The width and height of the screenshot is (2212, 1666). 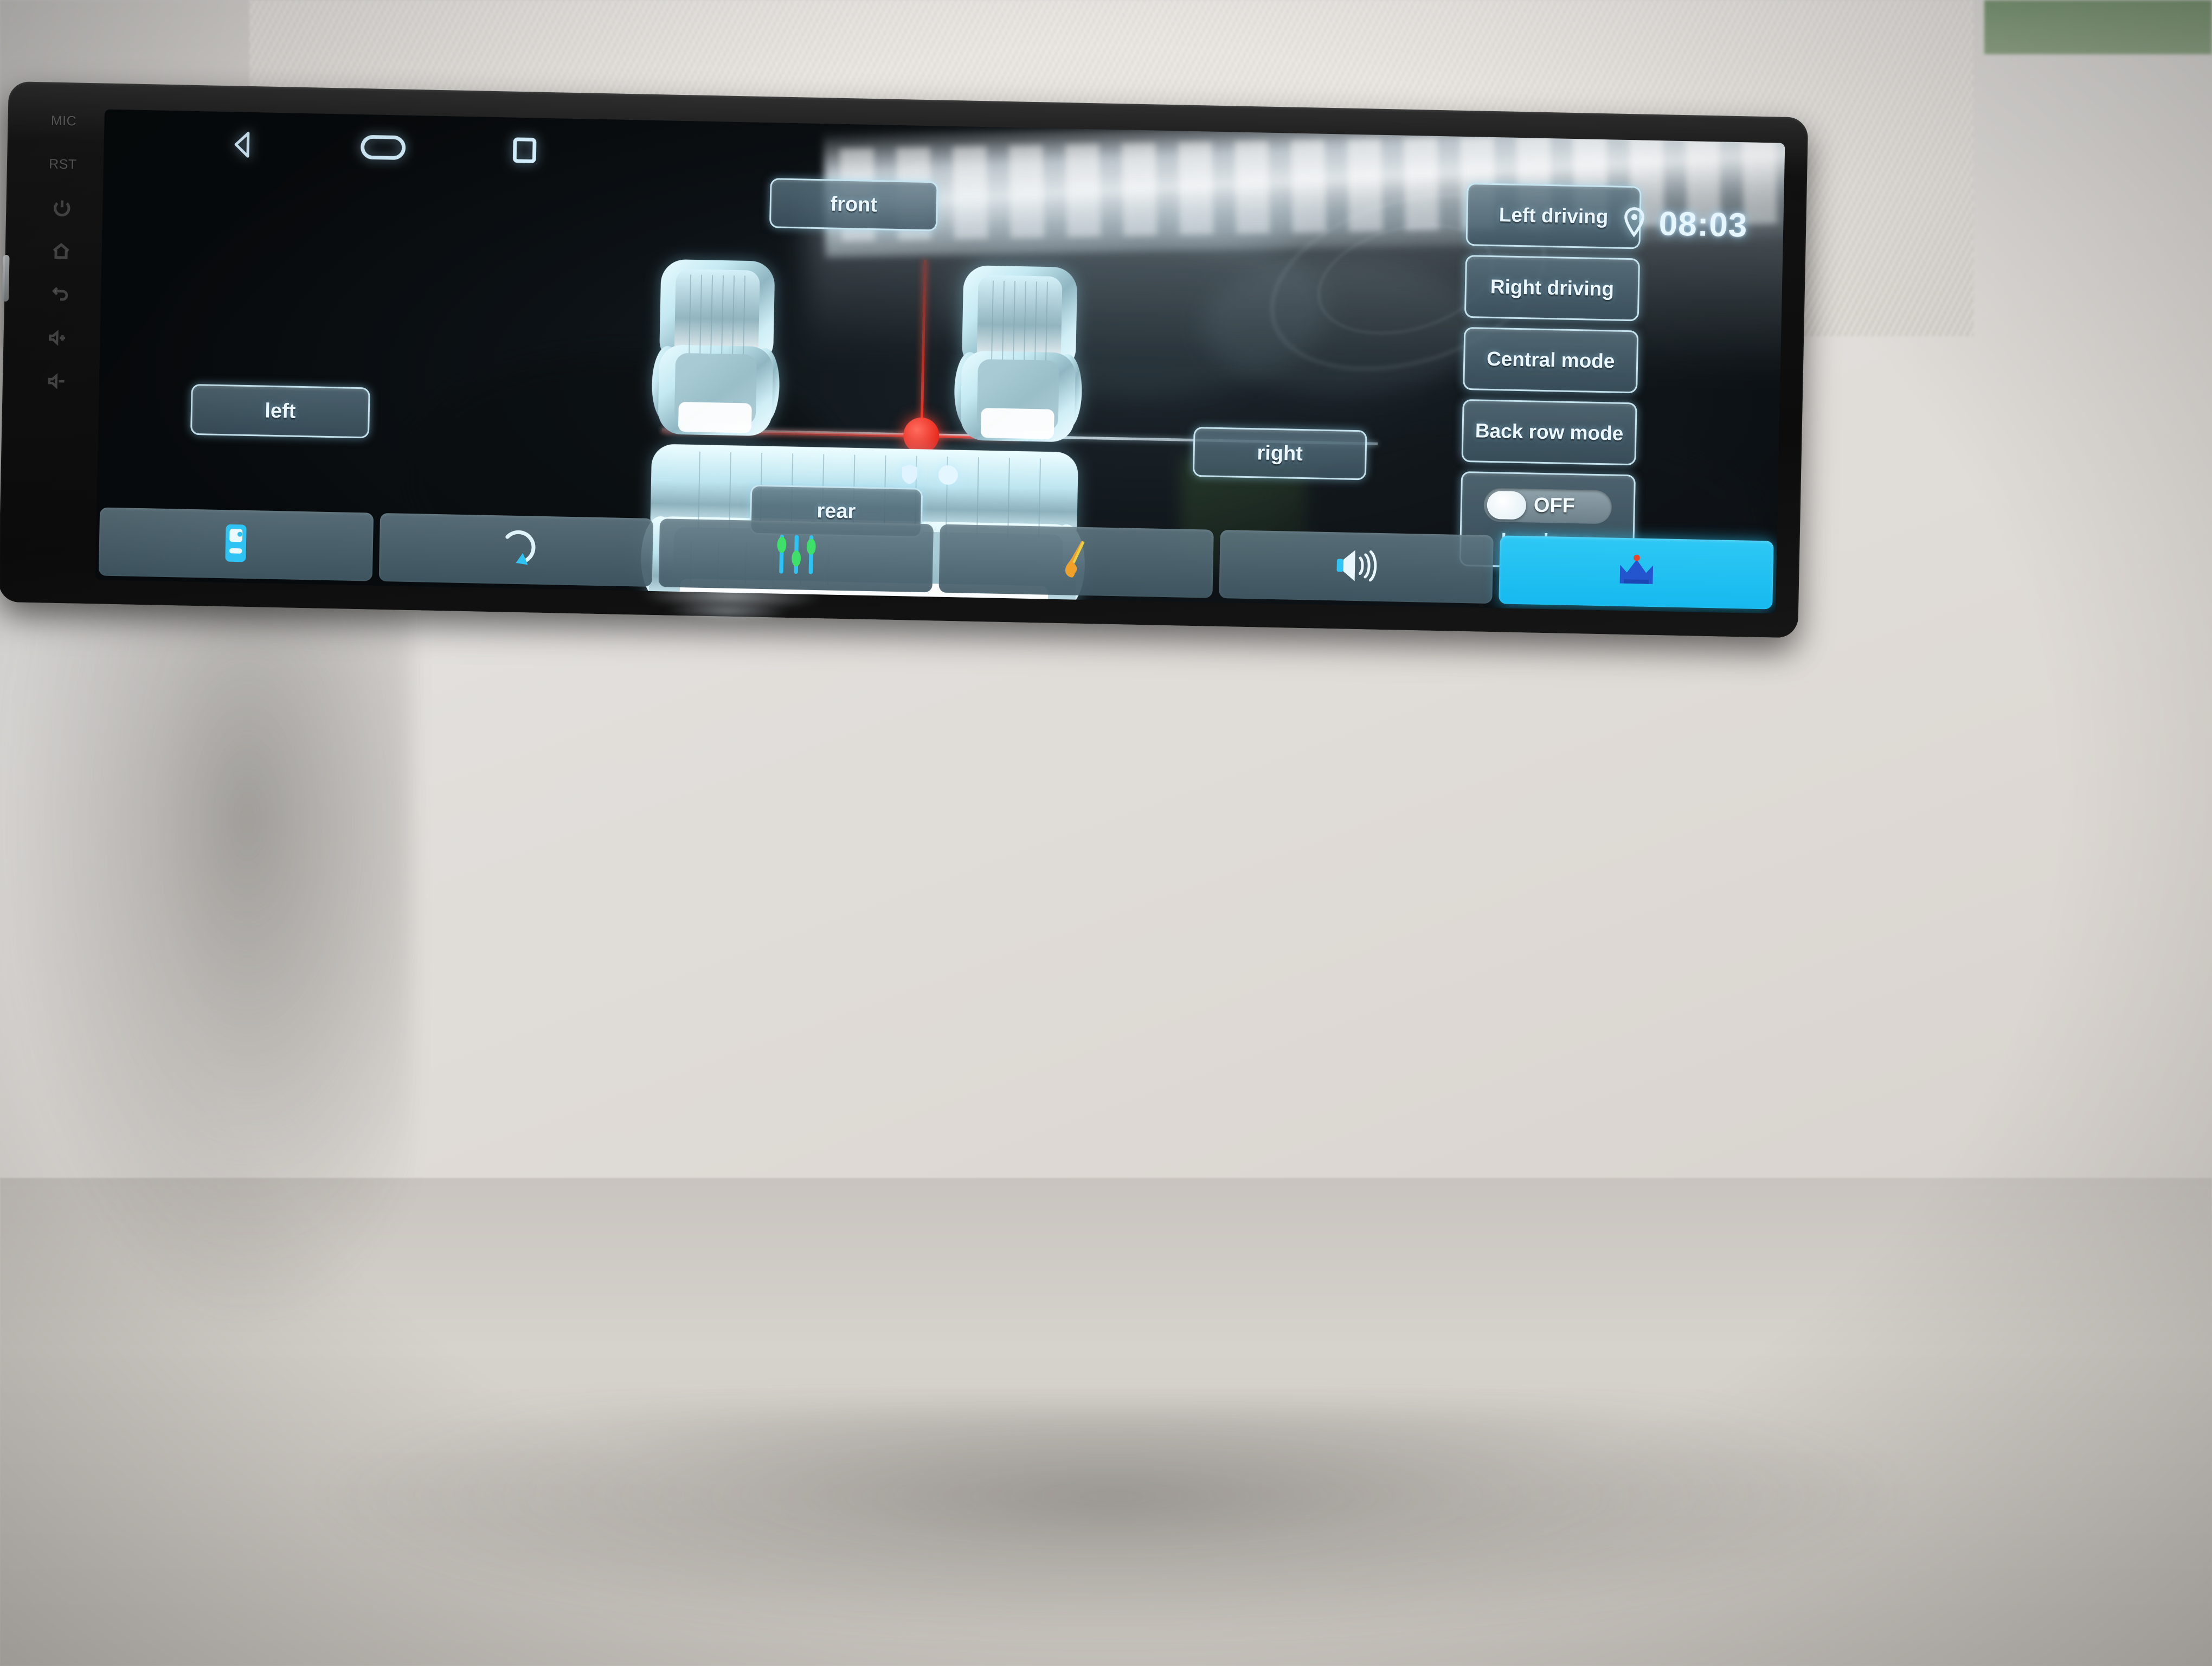 I want to click on background-shadow-bottom, so click(x=1111, y=1519).